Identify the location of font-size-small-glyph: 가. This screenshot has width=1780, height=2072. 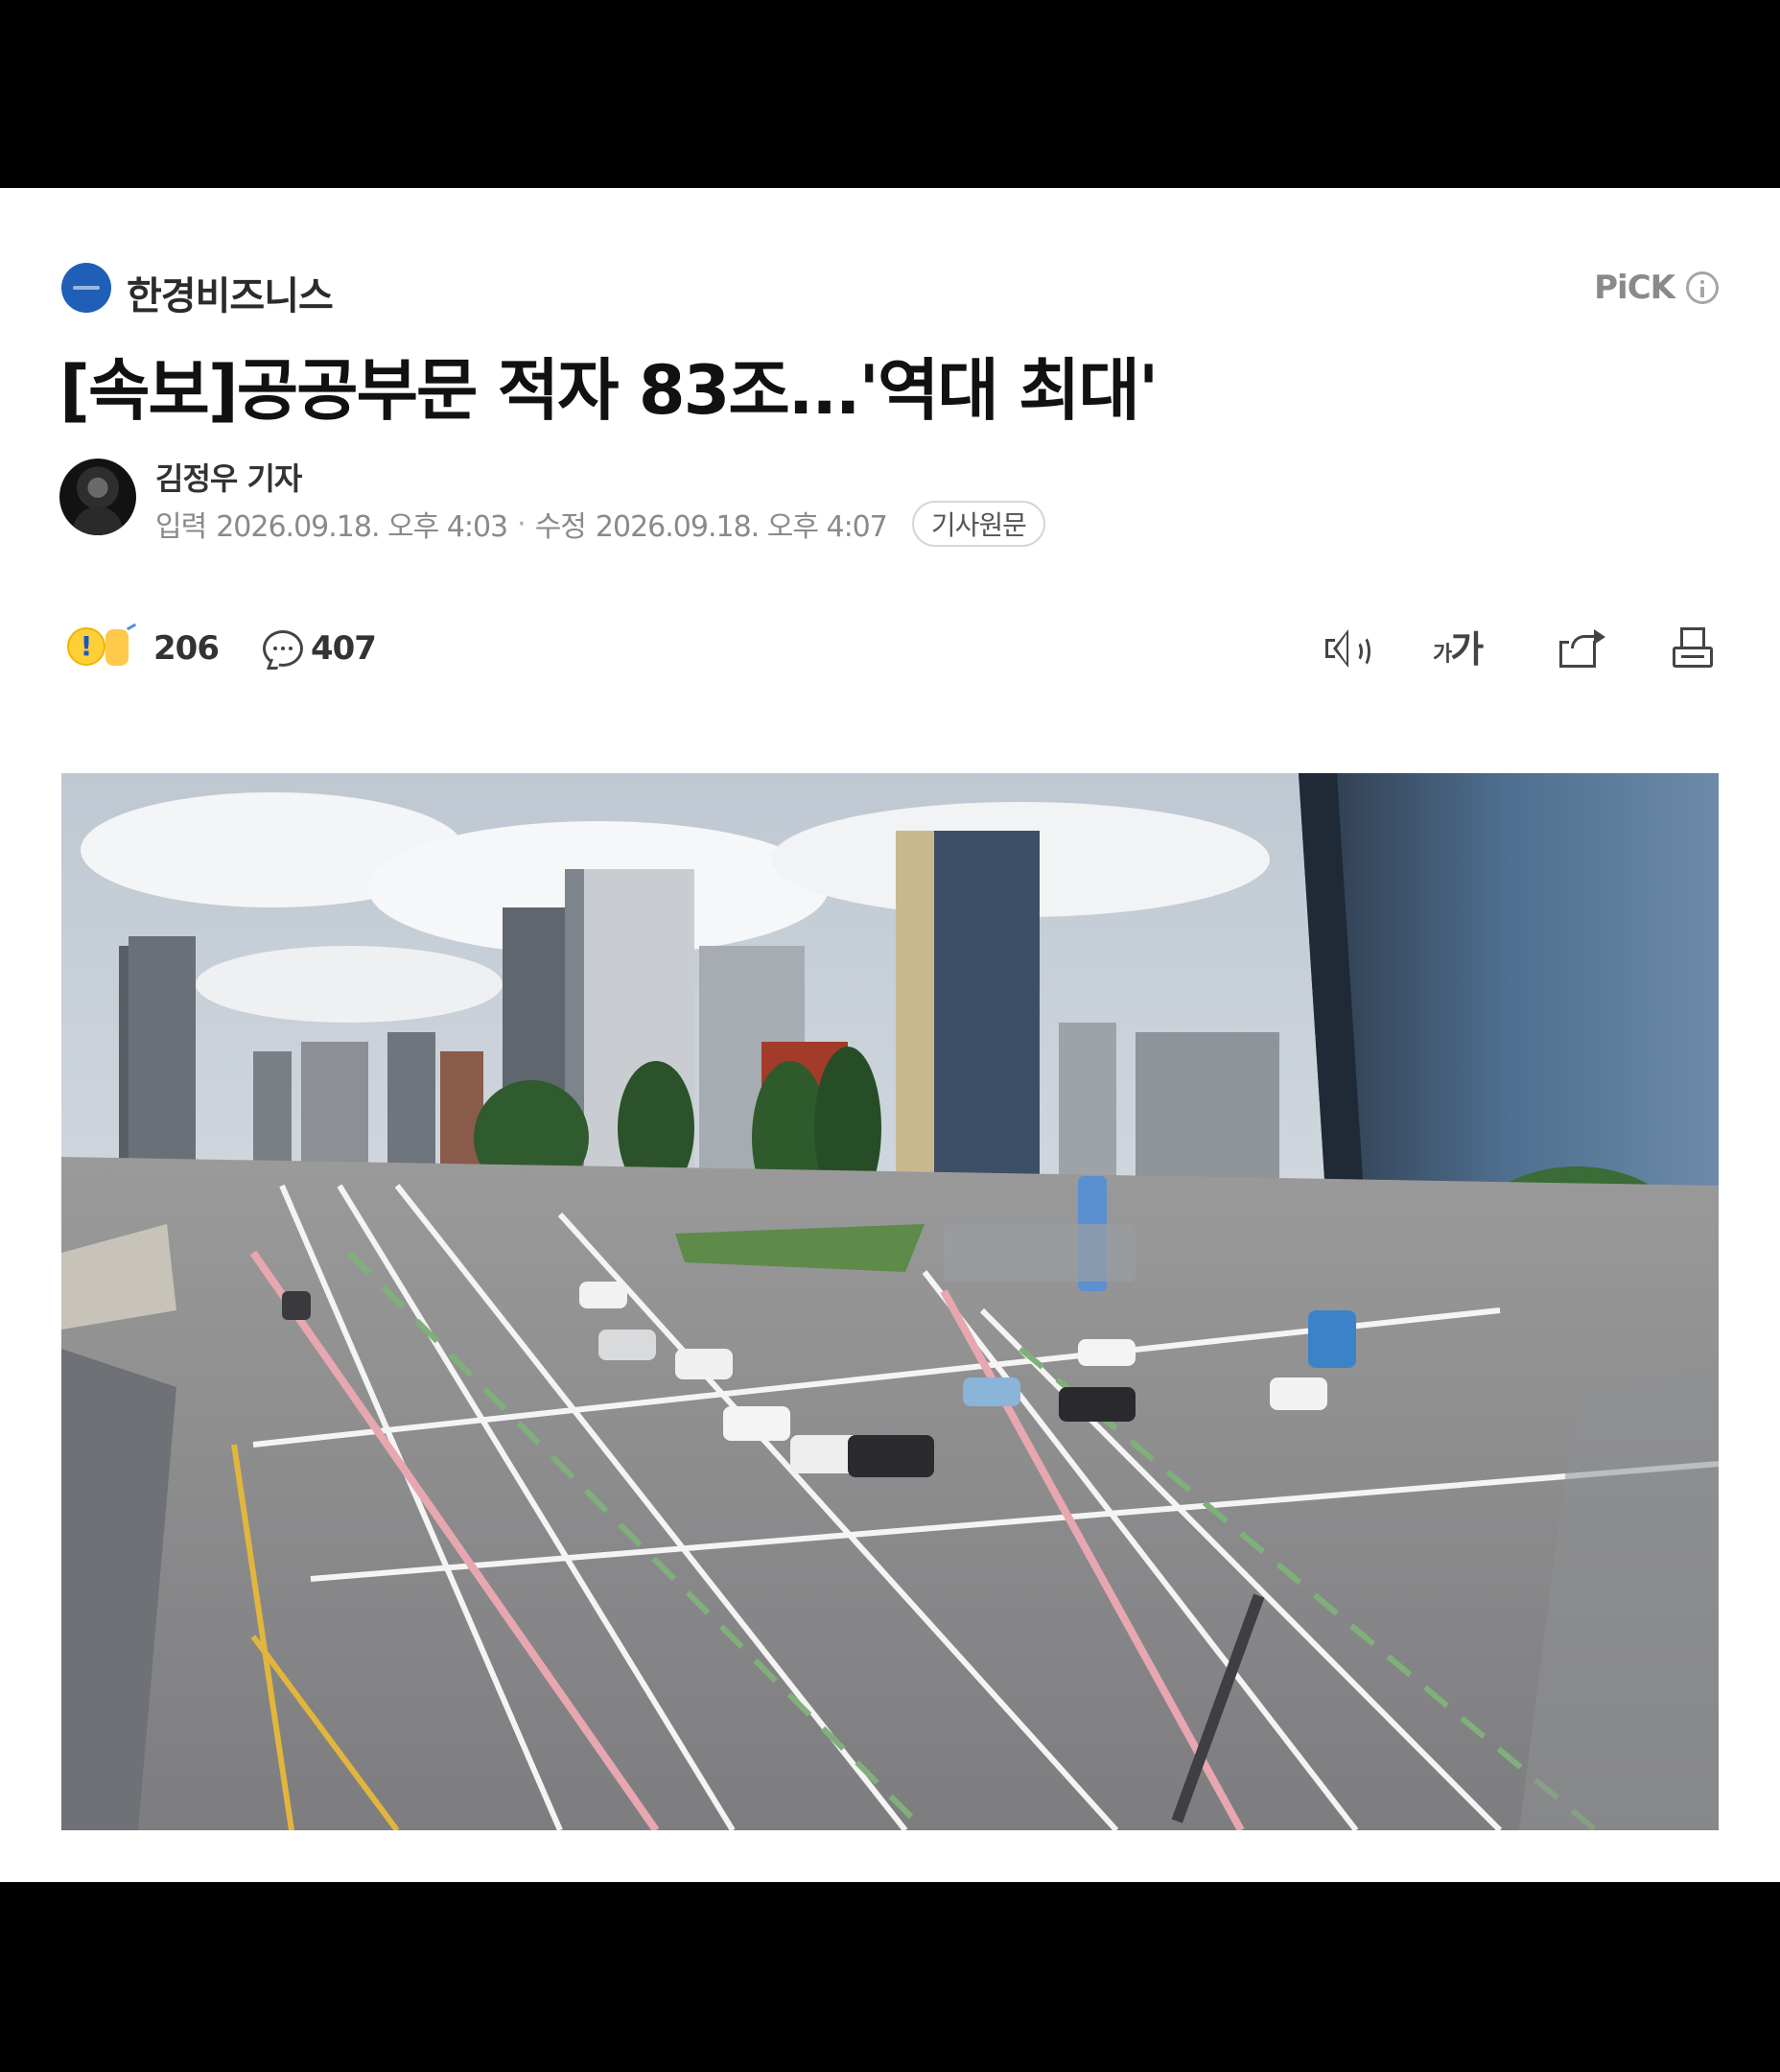
(1442, 655).